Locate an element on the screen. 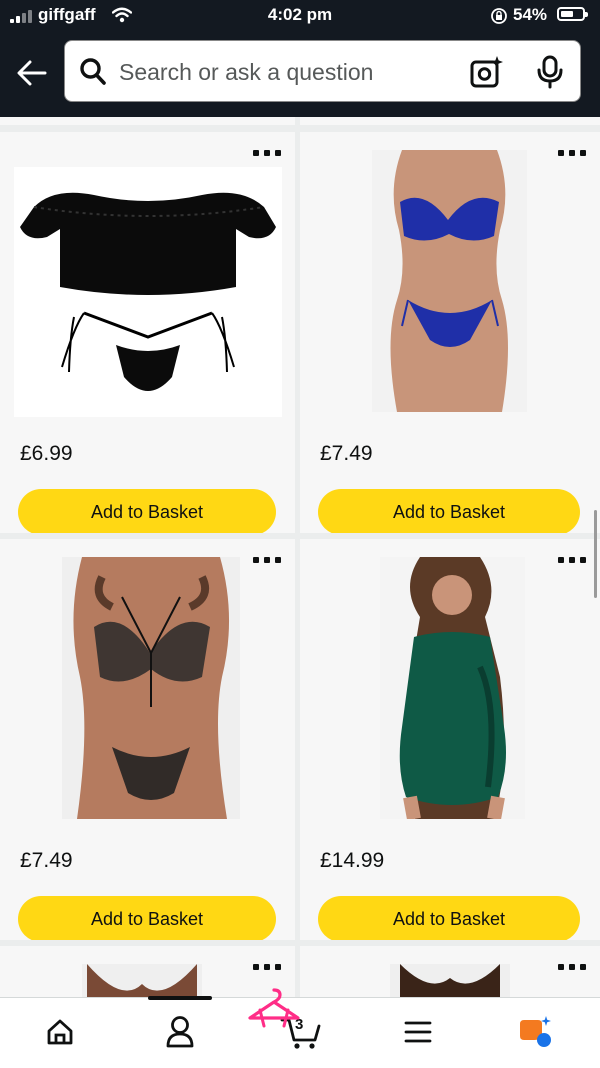  microphone-icon is located at coordinates (550, 72).